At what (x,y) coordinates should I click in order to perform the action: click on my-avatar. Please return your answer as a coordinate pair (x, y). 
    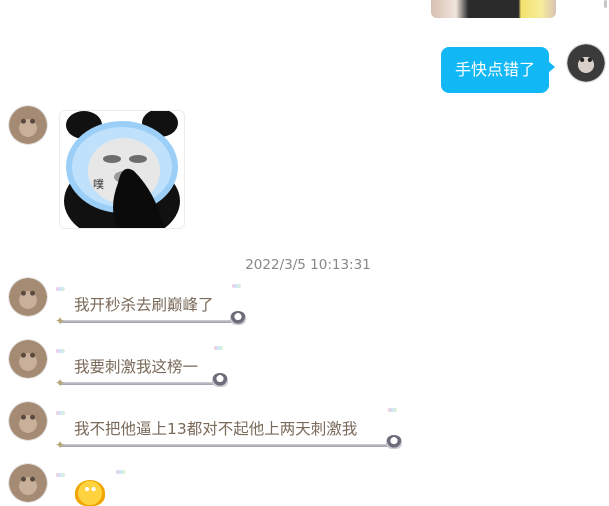
    Looking at the image, I should click on (586, 63).